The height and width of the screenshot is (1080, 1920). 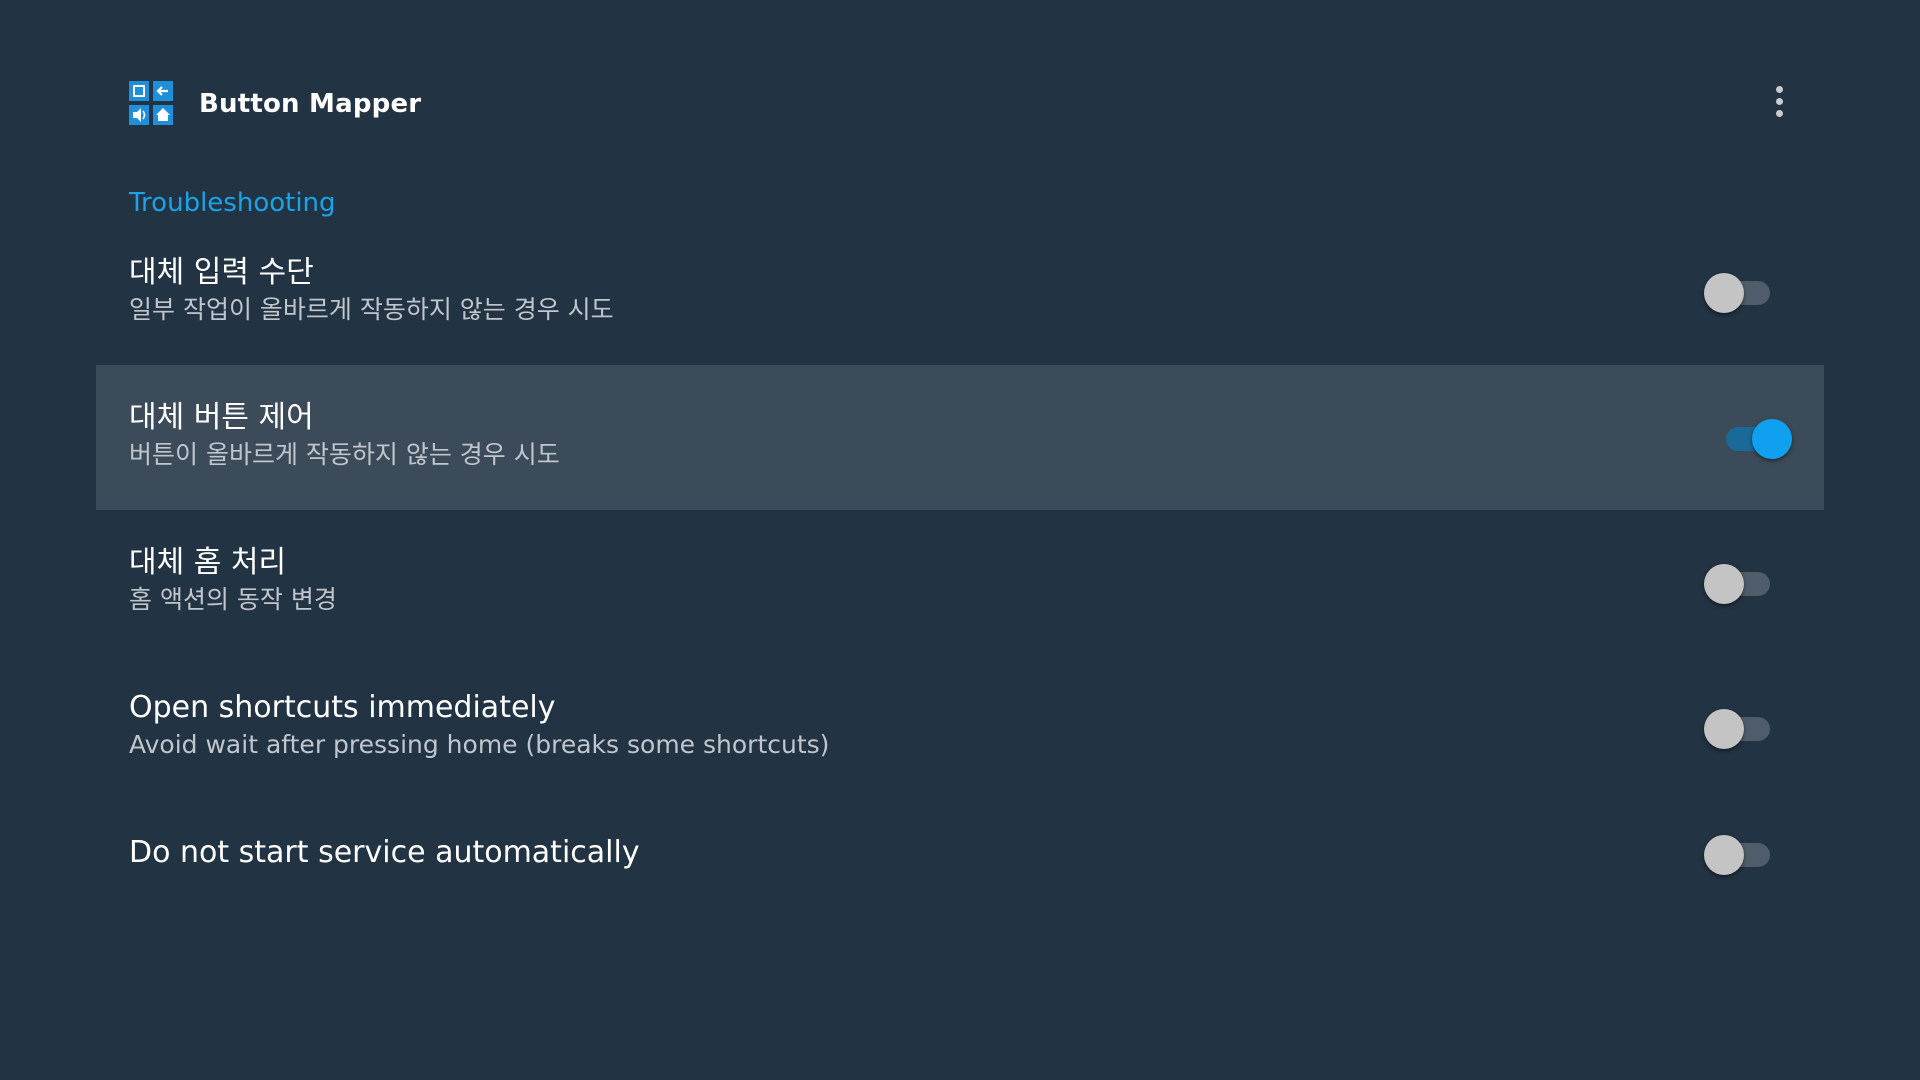 I want to click on button-mapper-app-icon, so click(x=151, y=103).